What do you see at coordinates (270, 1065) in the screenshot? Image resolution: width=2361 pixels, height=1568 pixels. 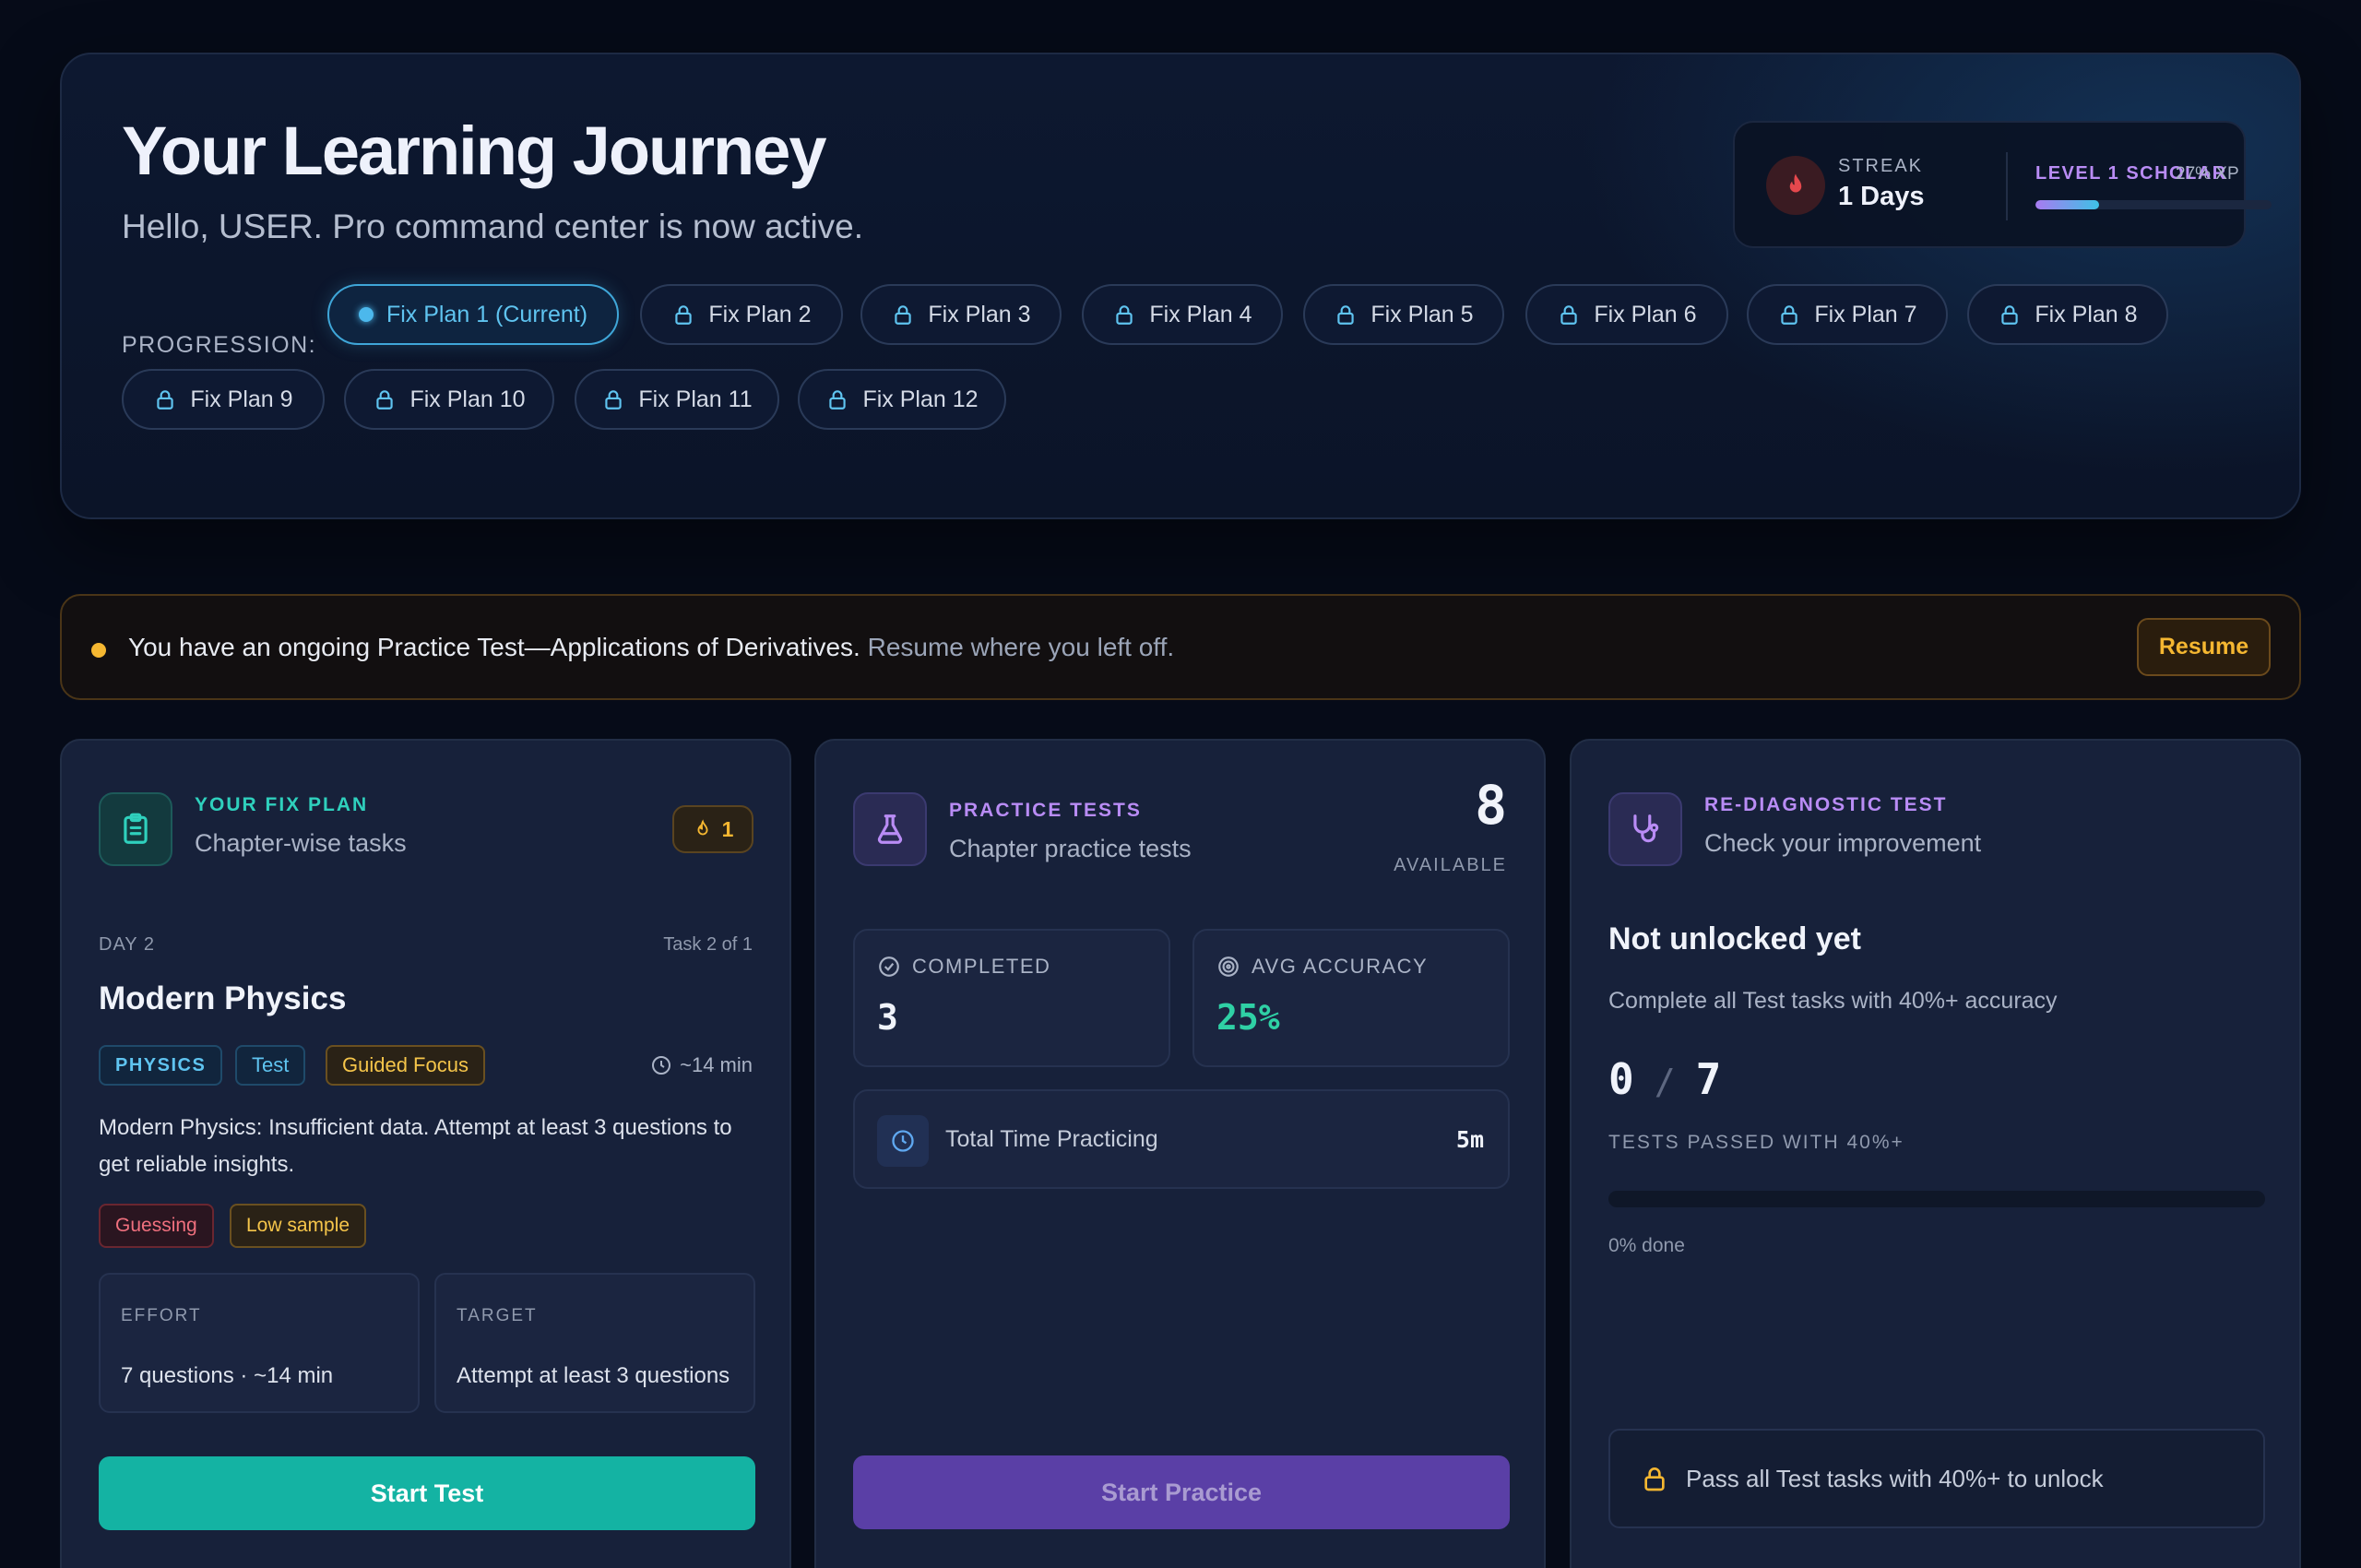 I see `type-chip: Test` at bounding box center [270, 1065].